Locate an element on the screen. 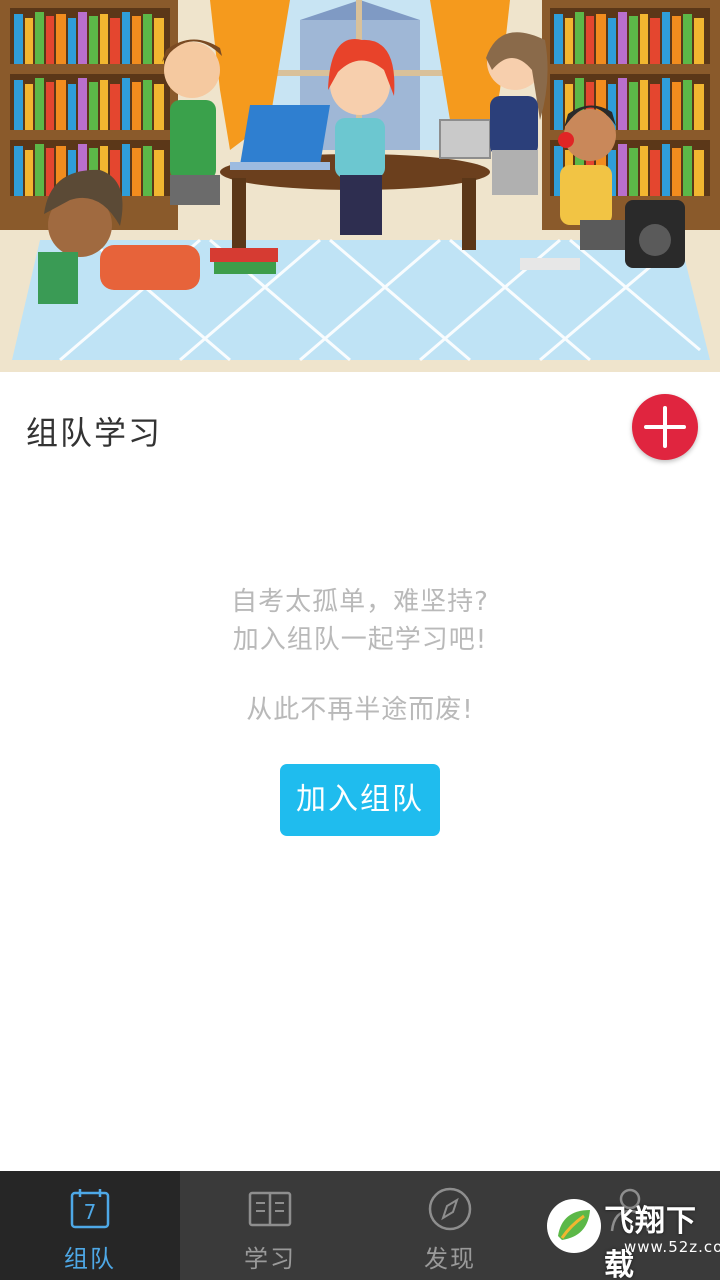 The height and width of the screenshot is (1280, 720). section-header: 组队学习 is located at coordinates (360, 427).